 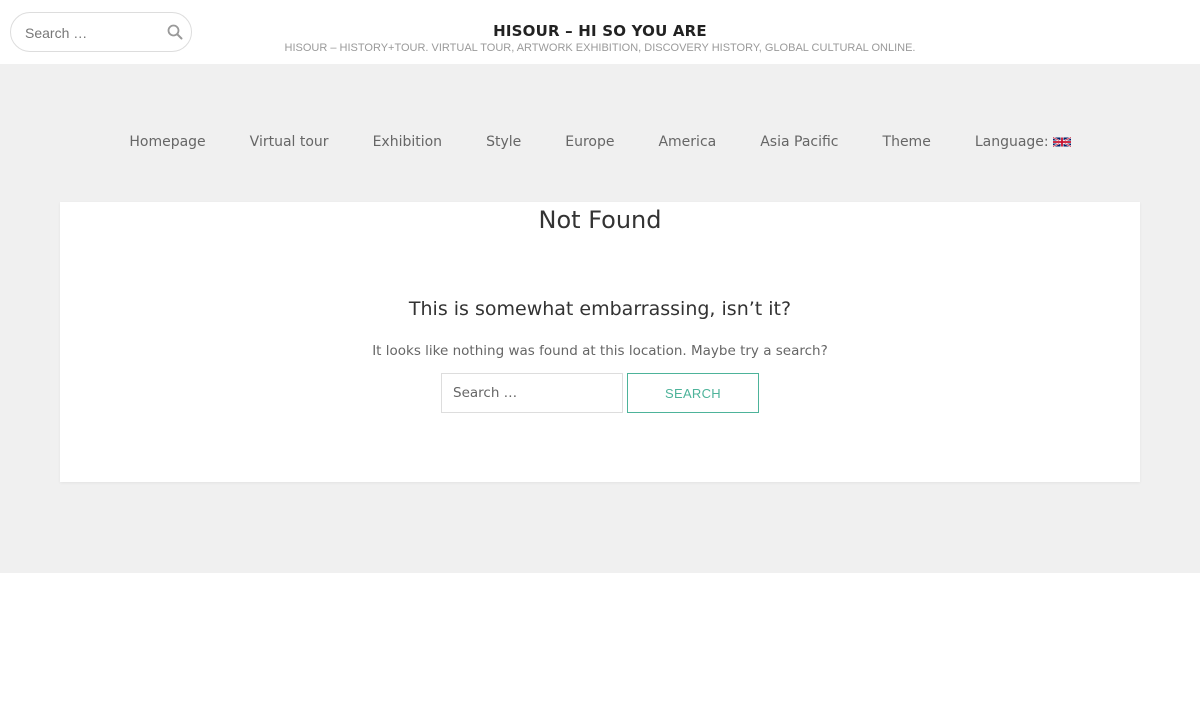 I want to click on nav-item-homepage: Homepage, so click(x=167, y=142).